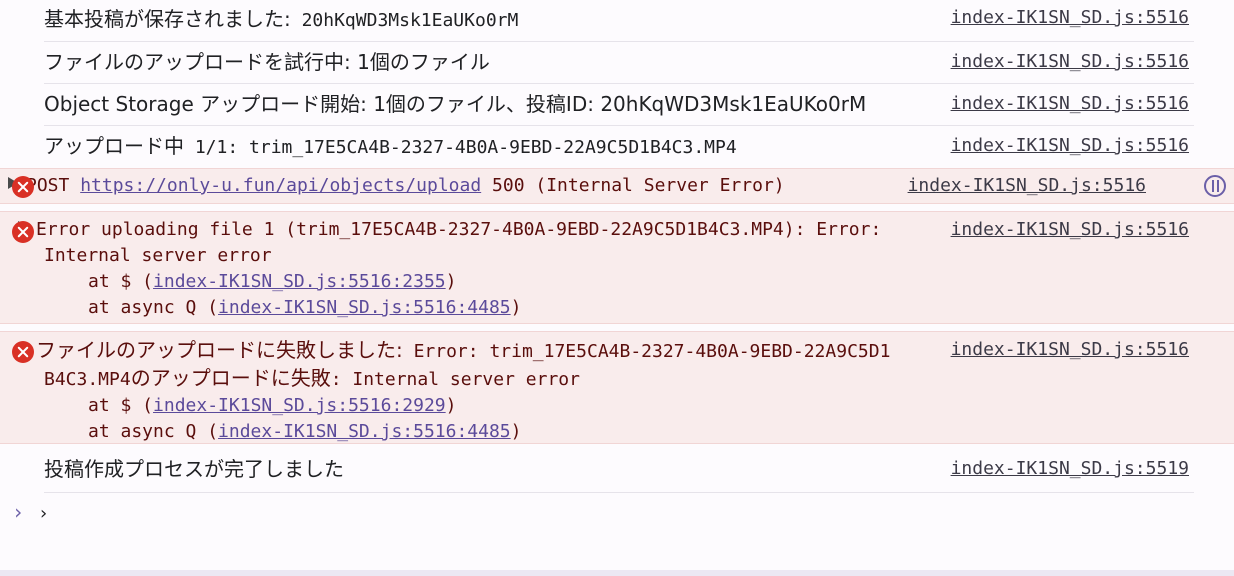 This screenshot has height=576, width=1234. Describe the element at coordinates (404, 20) in the screenshot. I see `log-text: 20hKqWD3Msk1EaUKo0rM` at that location.